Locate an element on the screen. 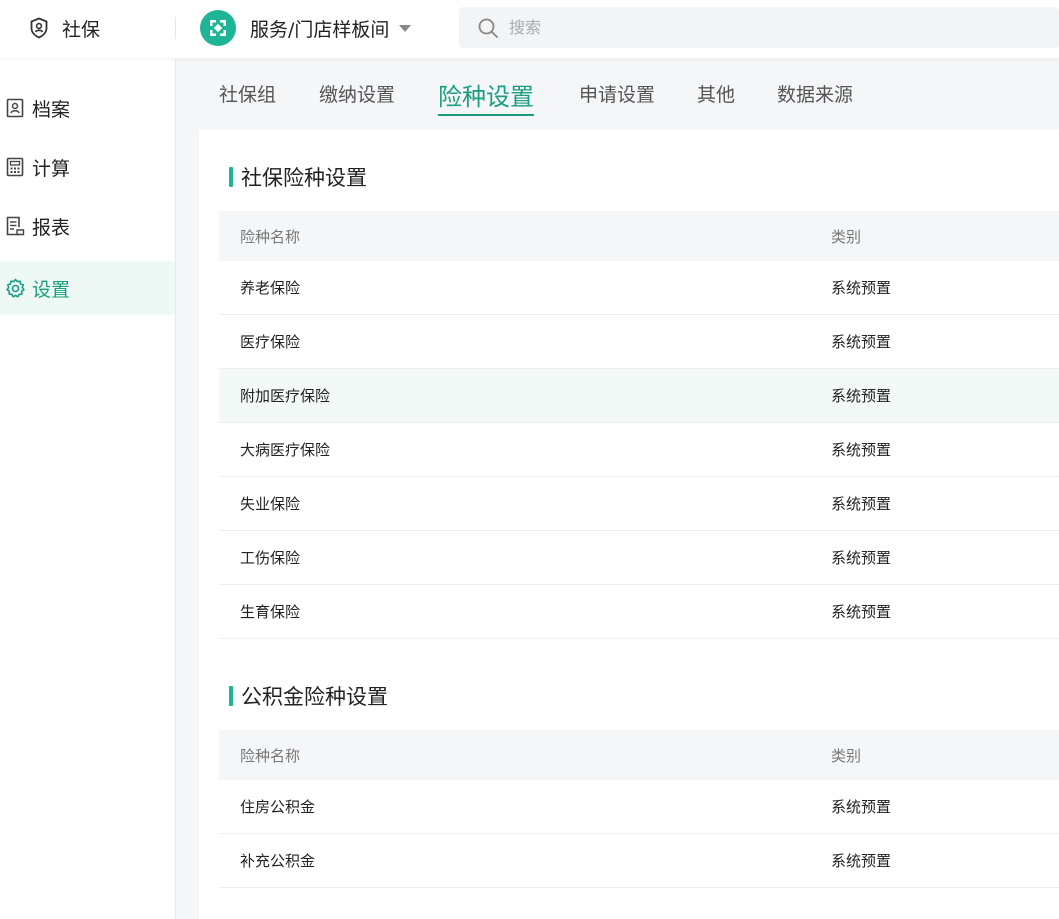 This screenshot has width=1059, height=919. sidebar-item-label: 档案 is located at coordinates (51, 109).